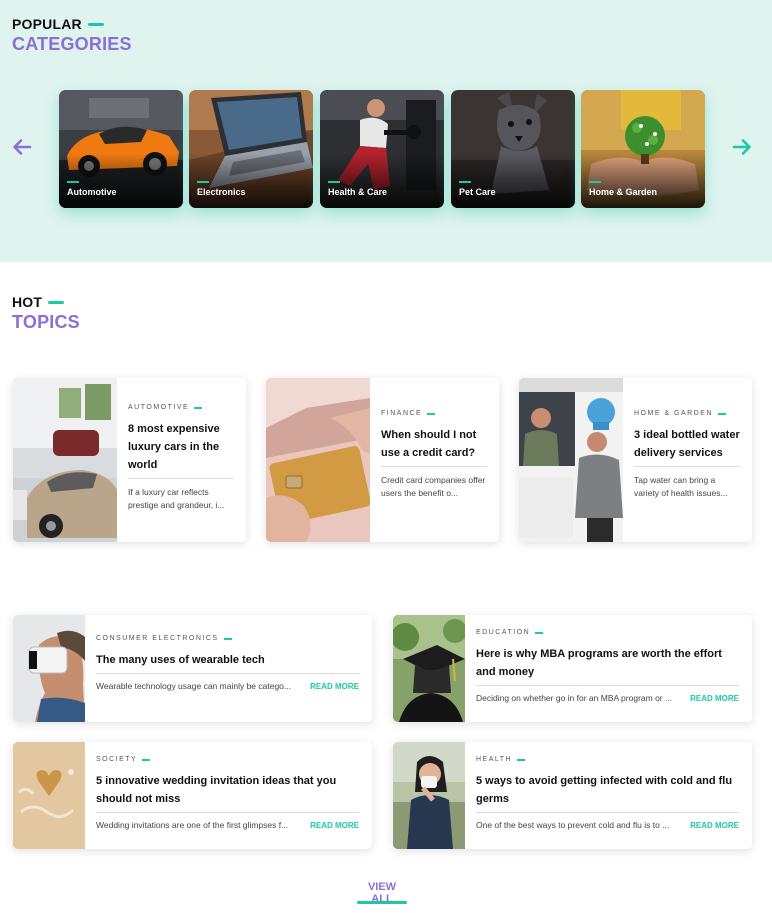  I want to click on carousel-next-button, so click(742, 147).